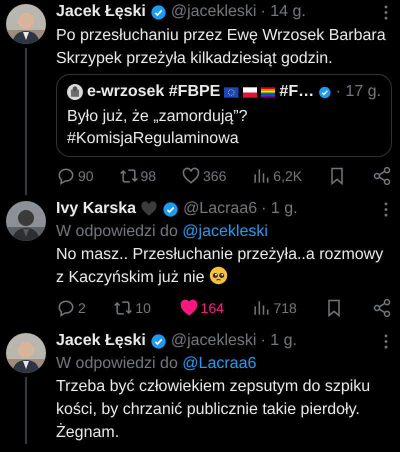  I want to click on eu-flag-icon, so click(231, 92).